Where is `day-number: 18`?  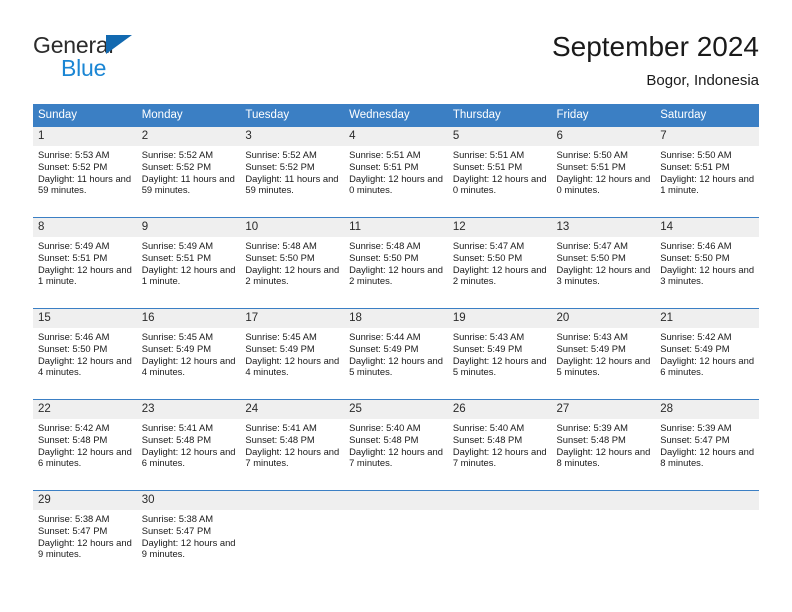 day-number: 18 is located at coordinates (396, 318).